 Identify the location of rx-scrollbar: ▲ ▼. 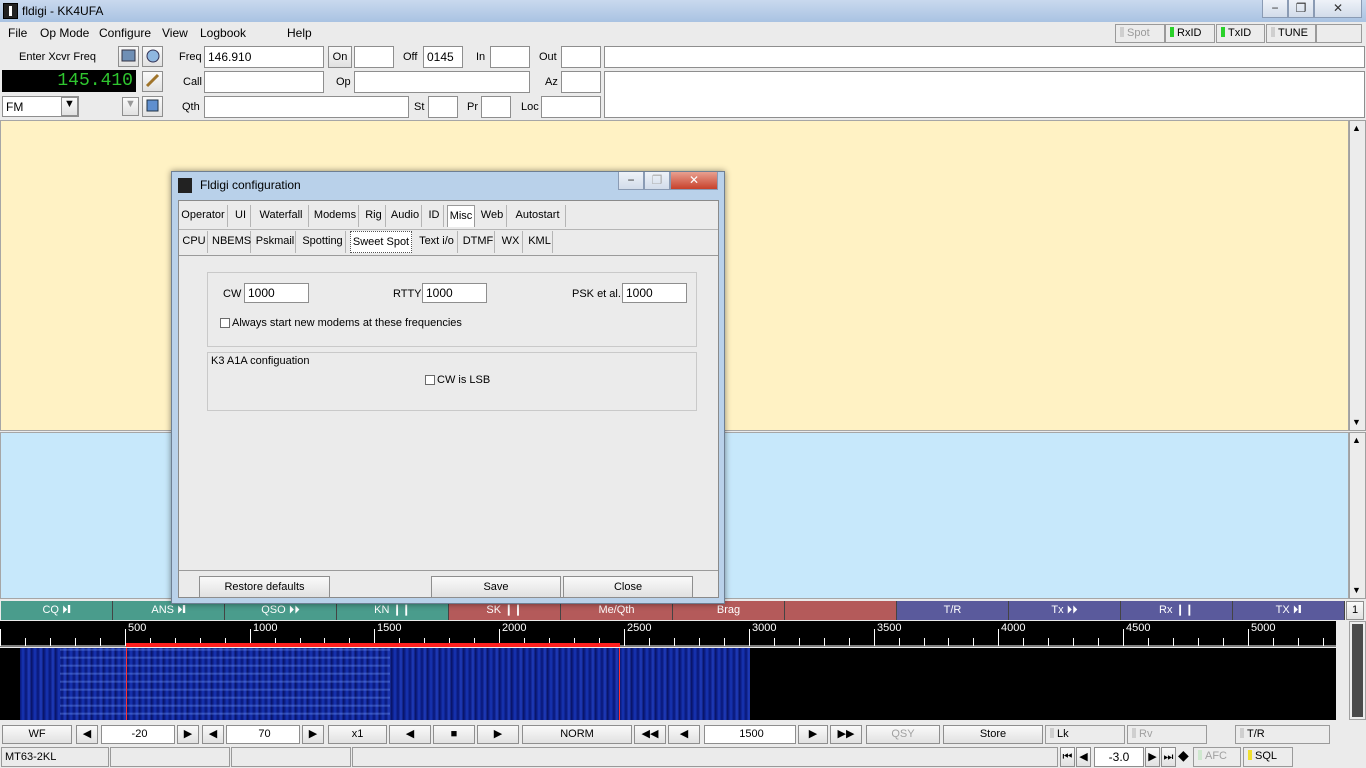
(1357, 275).